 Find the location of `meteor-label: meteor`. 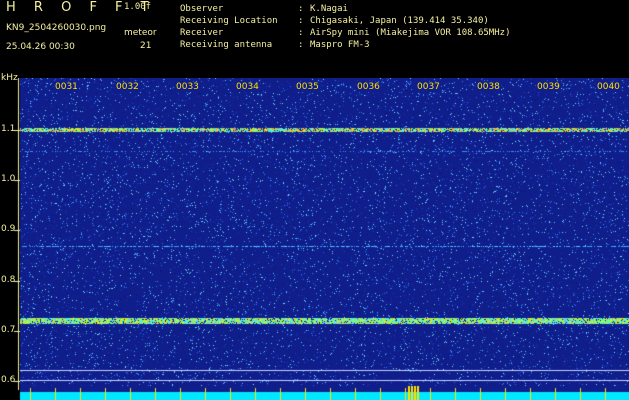

meteor-label: meteor is located at coordinates (140, 33).